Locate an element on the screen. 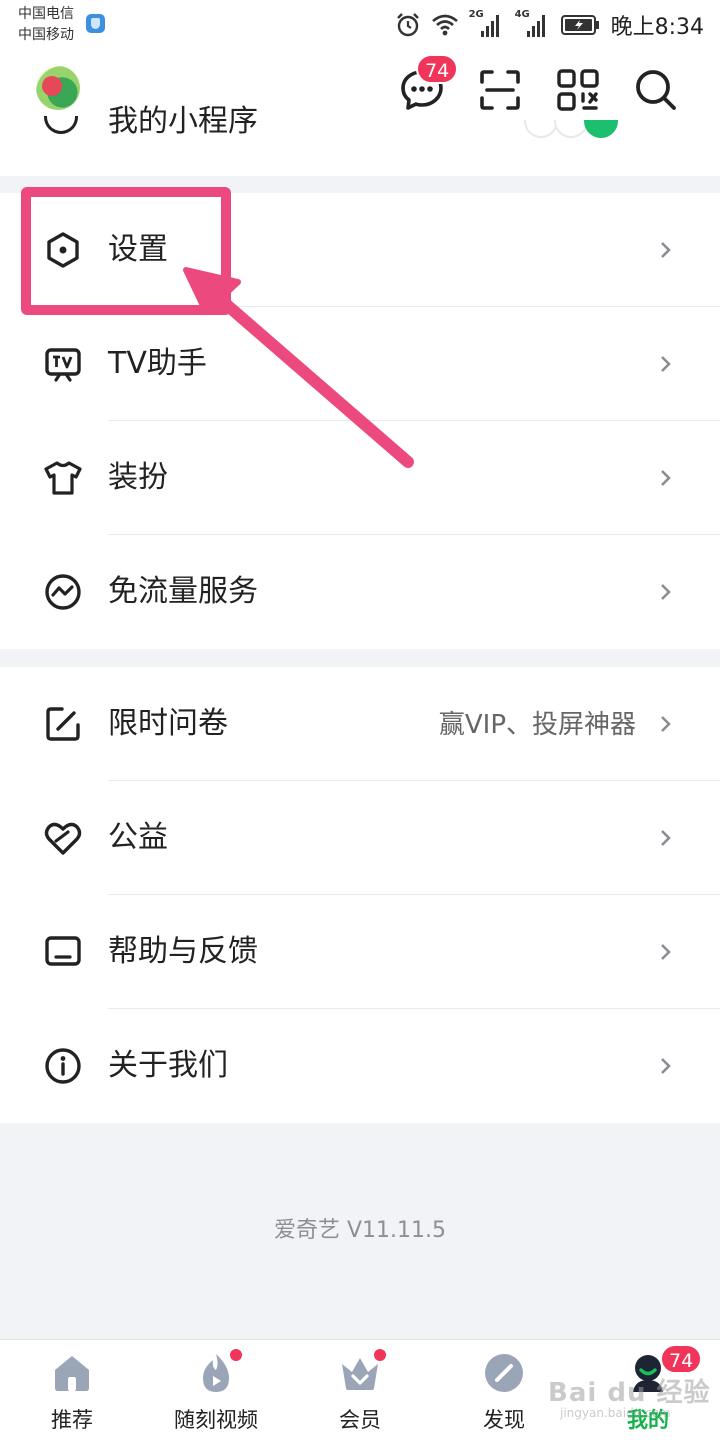 This screenshot has width=720, height=1440. search-icon is located at coordinates (656, 90).